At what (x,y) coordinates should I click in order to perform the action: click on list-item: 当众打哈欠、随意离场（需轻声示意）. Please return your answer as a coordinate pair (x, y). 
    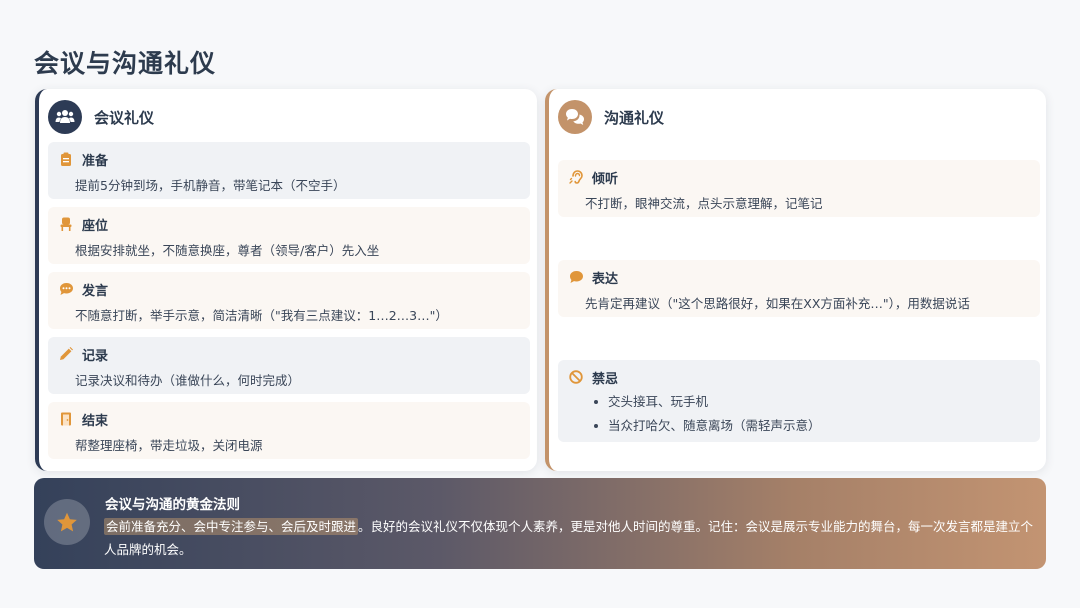
    Looking at the image, I should click on (816, 428).